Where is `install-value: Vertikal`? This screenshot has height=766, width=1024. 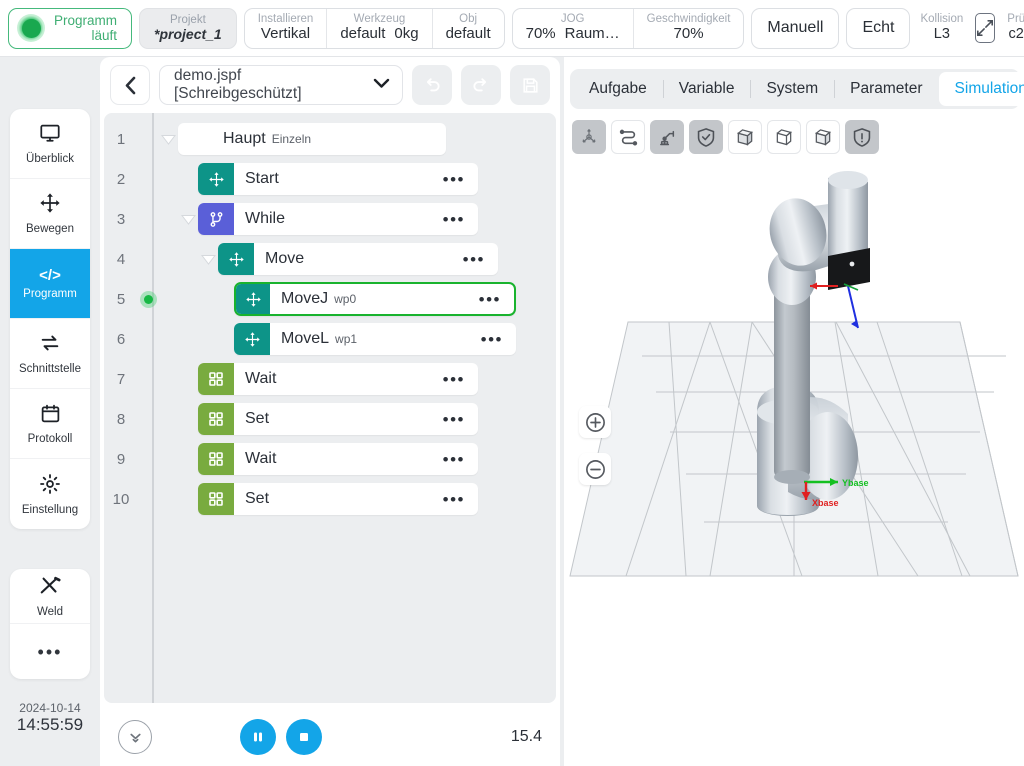
install-value: Vertikal is located at coordinates (285, 34).